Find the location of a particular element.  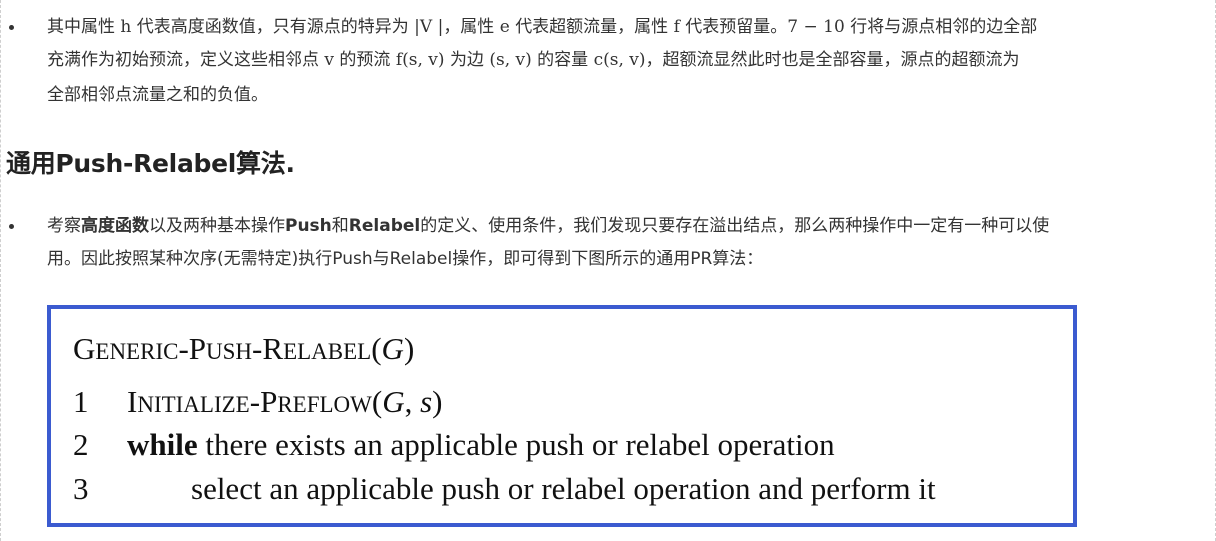

math-v: v is located at coordinates (329, 60).